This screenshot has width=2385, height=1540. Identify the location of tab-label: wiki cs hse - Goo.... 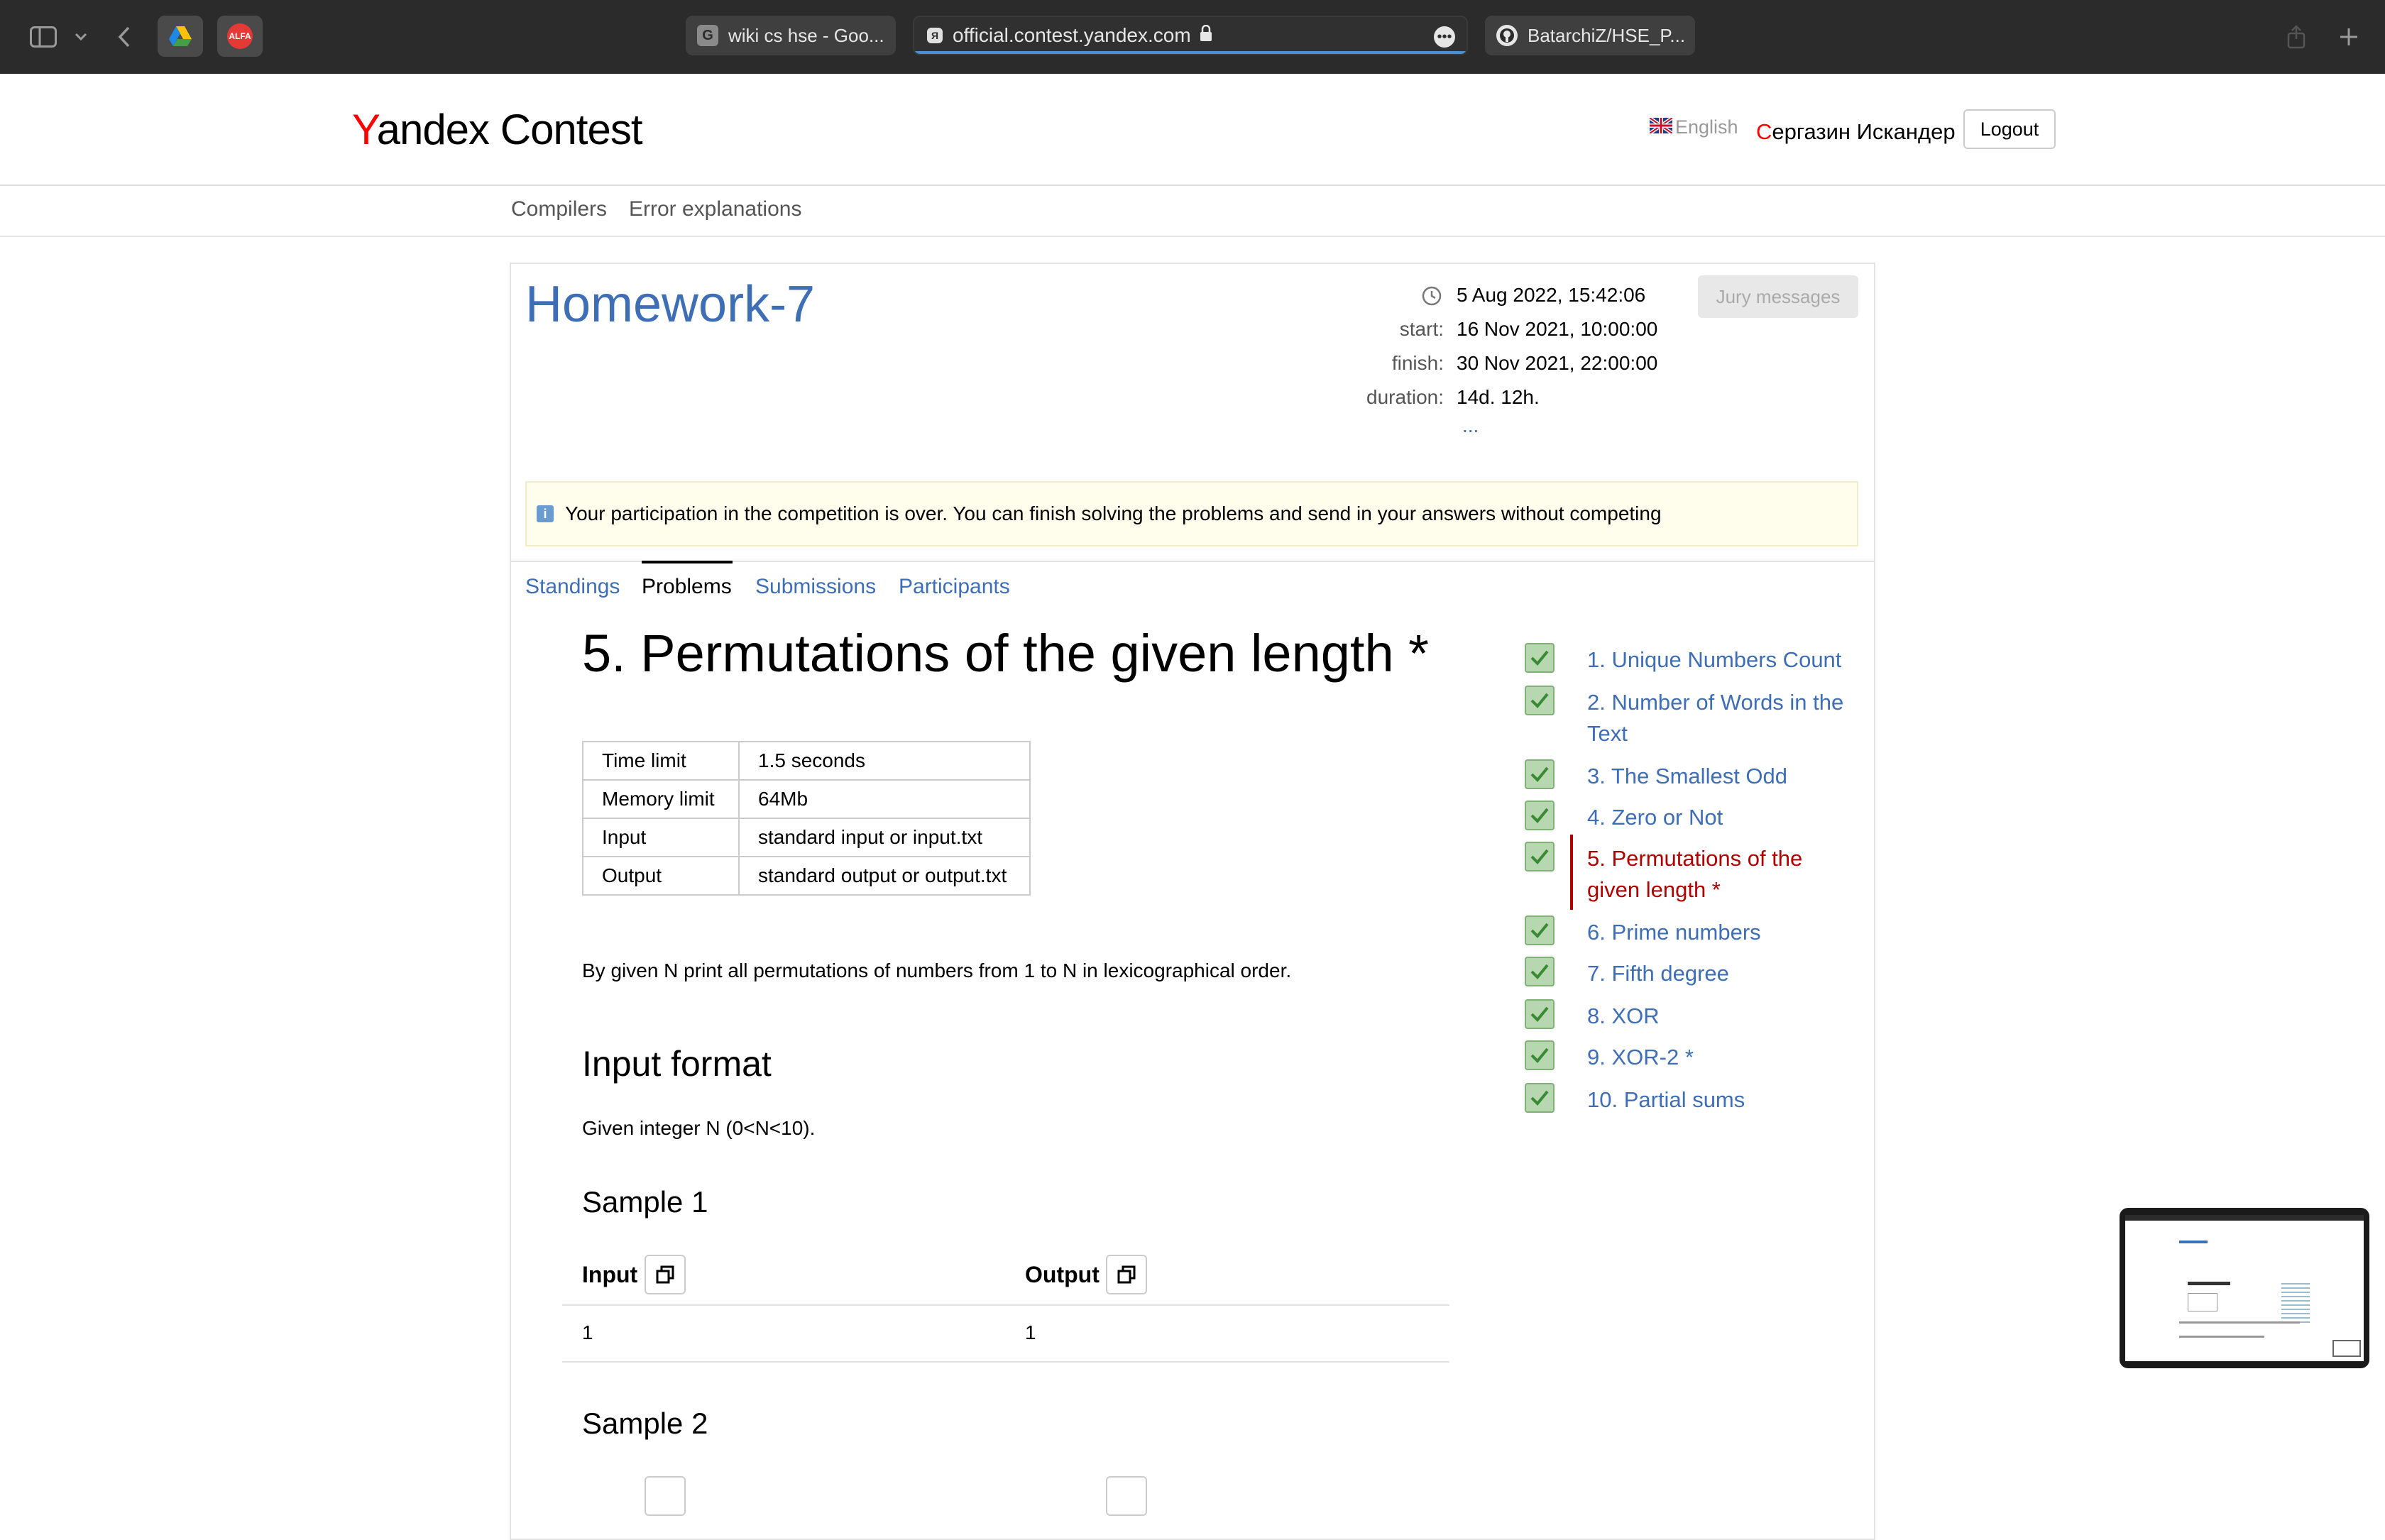
(806, 35).